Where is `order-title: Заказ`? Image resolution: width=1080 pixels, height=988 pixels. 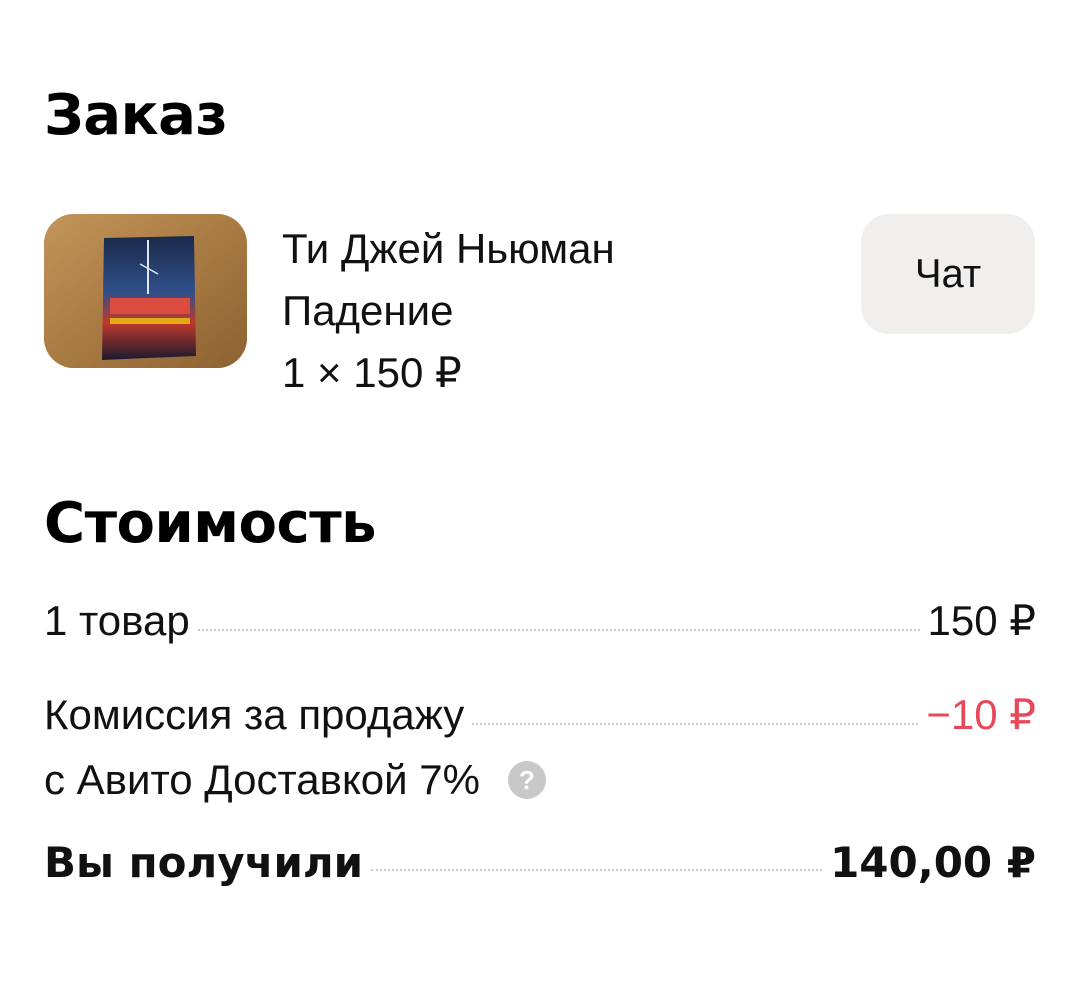
order-title: Заказ is located at coordinates (136, 115).